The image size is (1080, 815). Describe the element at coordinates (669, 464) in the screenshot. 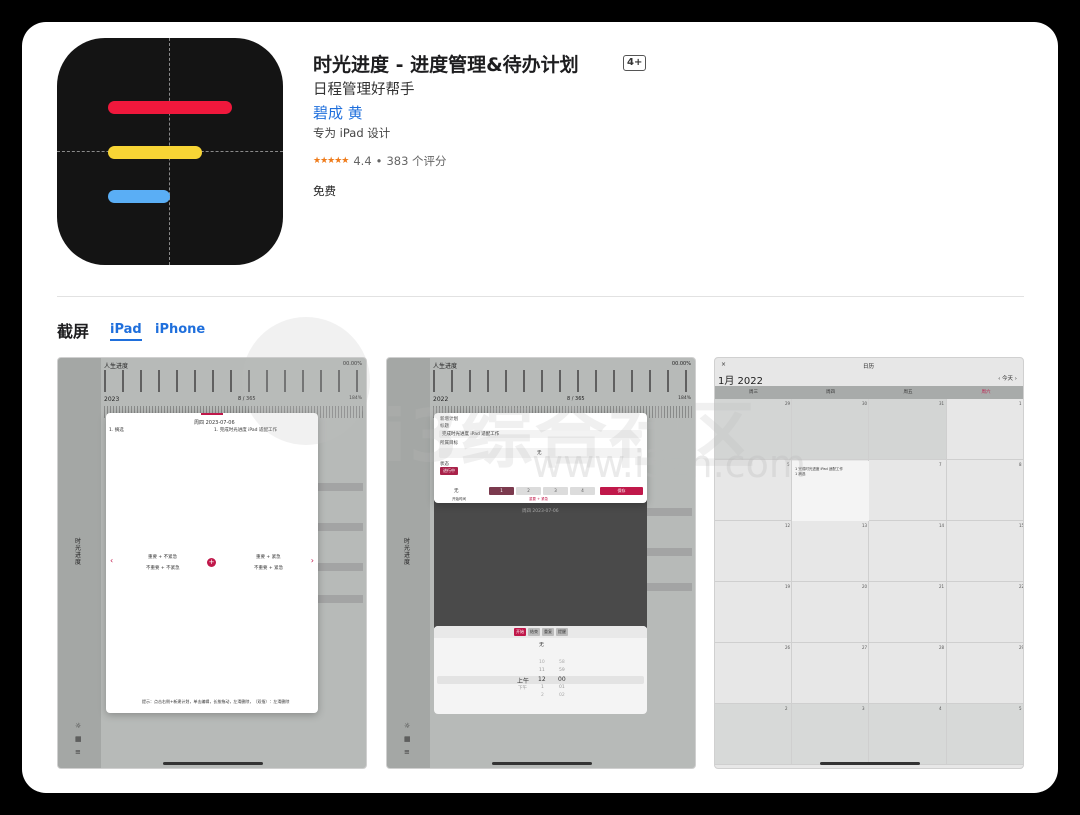

I see `watermark-url: www.i3zh.com` at that location.